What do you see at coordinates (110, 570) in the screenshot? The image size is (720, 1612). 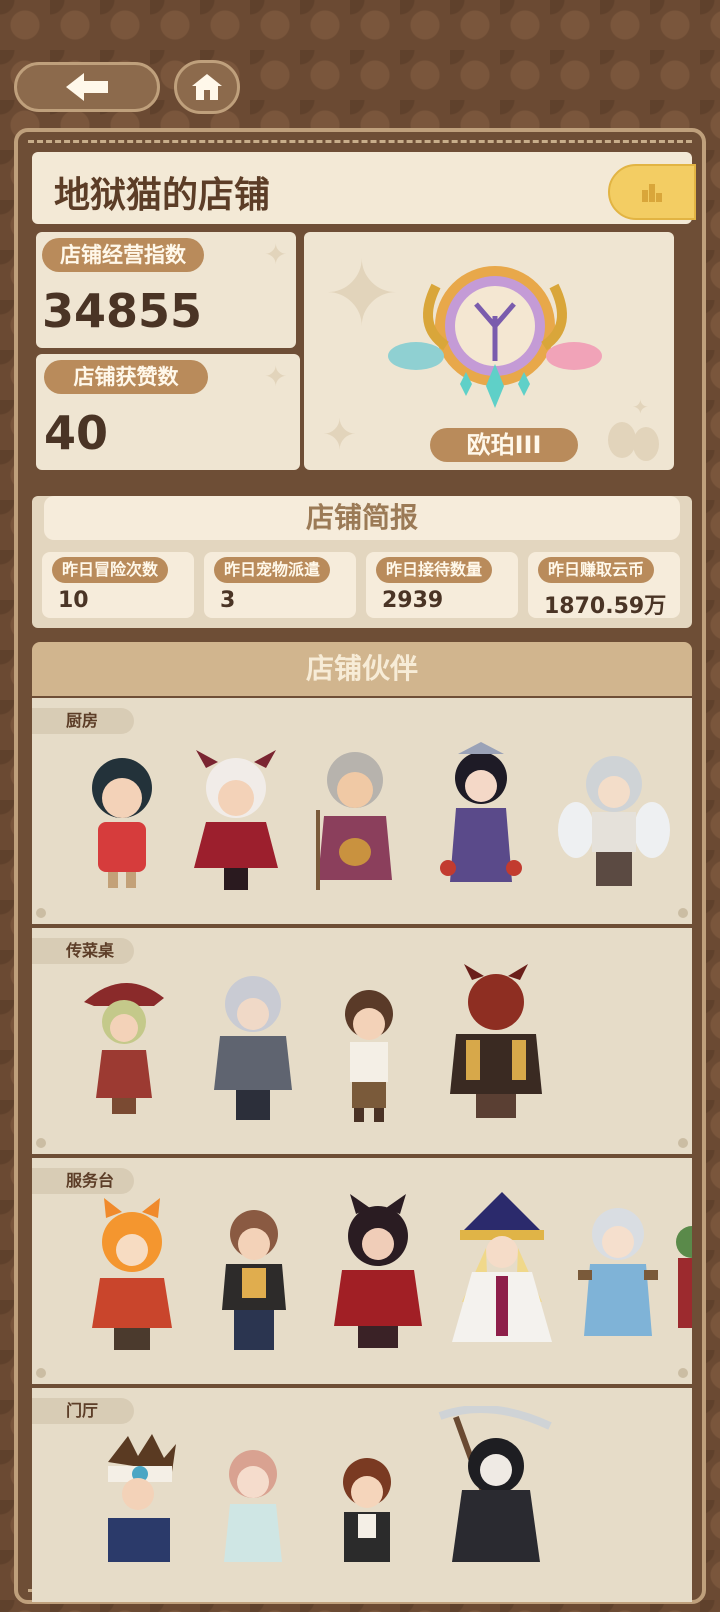 I see `report-stat-label: 昨日冒险次数` at bounding box center [110, 570].